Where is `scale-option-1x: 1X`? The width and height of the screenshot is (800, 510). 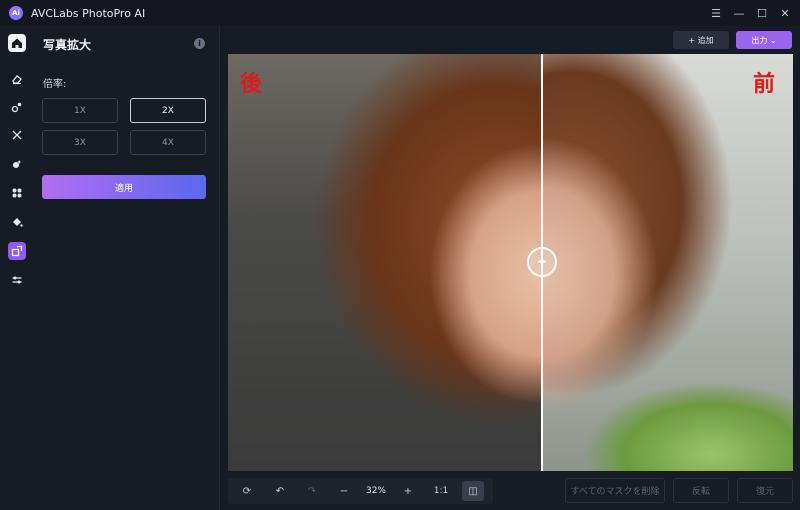
scale-option-1x: 1X is located at coordinates (80, 110).